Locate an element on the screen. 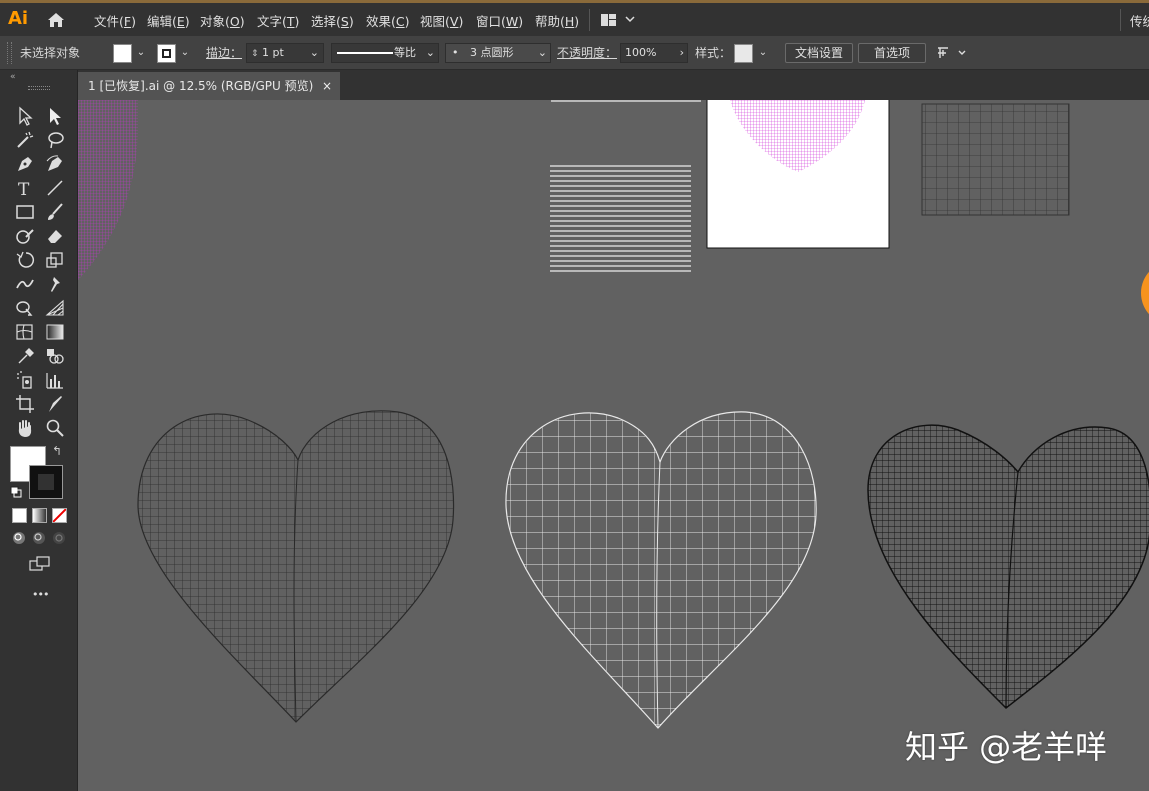  watermark: 知乎 @老羊咩 is located at coordinates (1006, 747).